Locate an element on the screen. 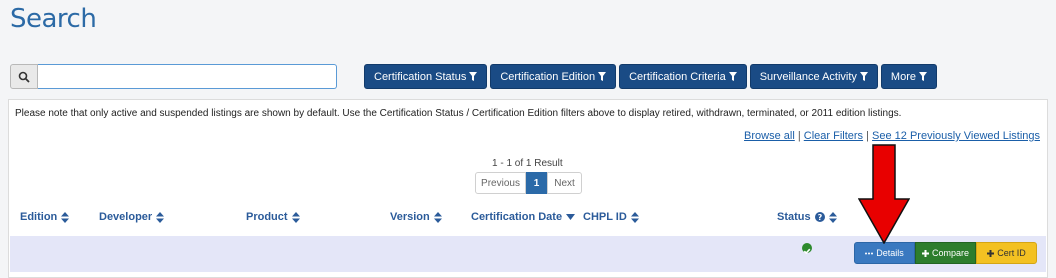 This screenshot has height=278, width=1056. column-label: Version is located at coordinates (410, 217).